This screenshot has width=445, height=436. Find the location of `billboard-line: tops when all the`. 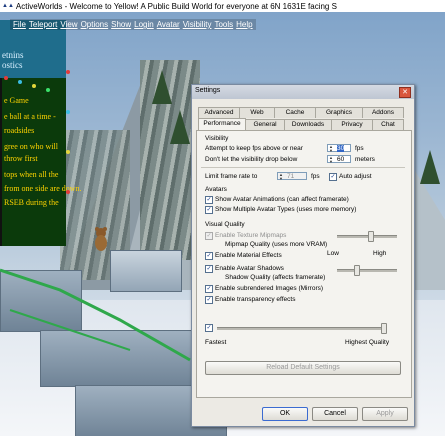

billboard-line: tops when all the is located at coordinates (31, 174).